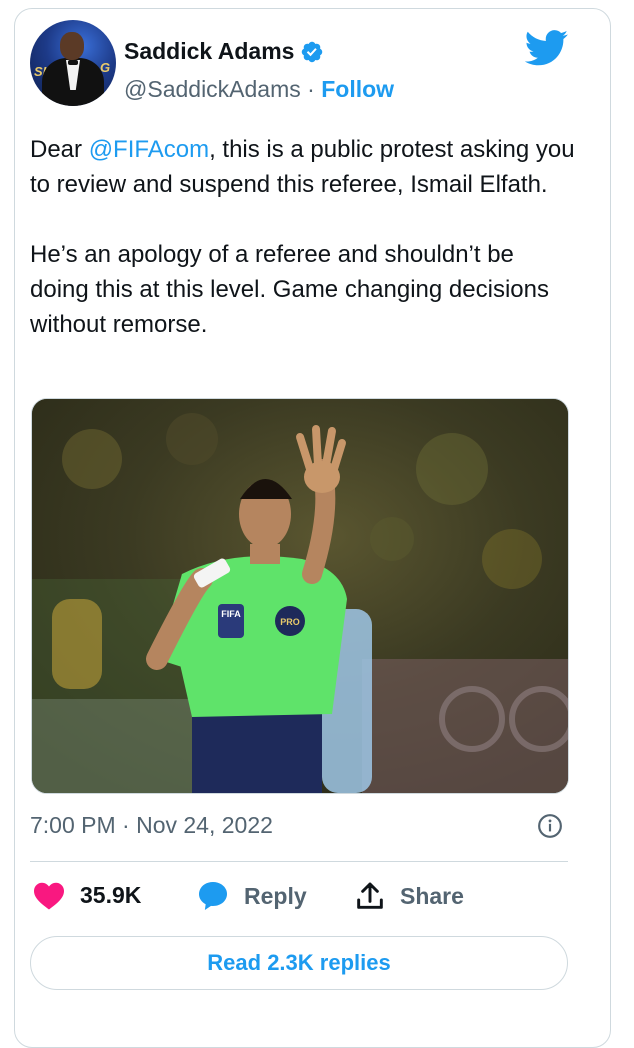  I want to click on like-count: 35.9K, so click(111, 894).